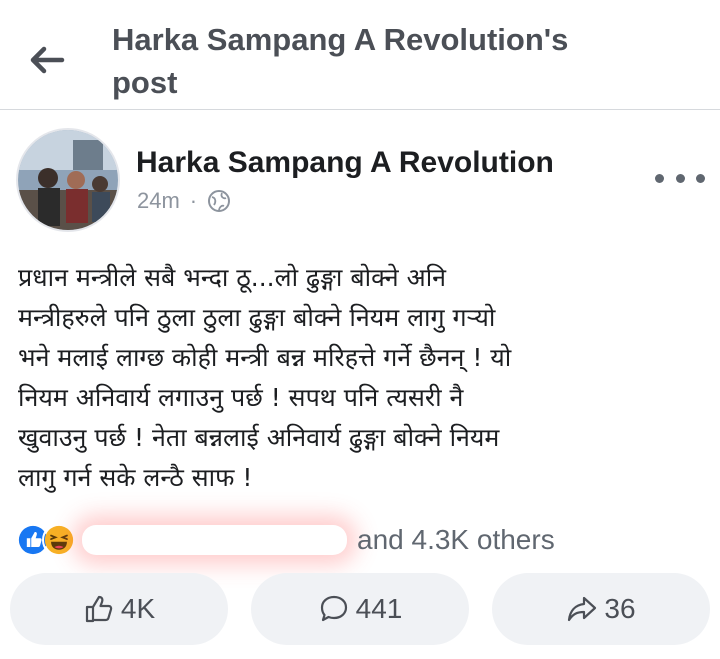 The height and width of the screenshot is (659, 720). I want to click on share-button: 36, so click(601, 609).